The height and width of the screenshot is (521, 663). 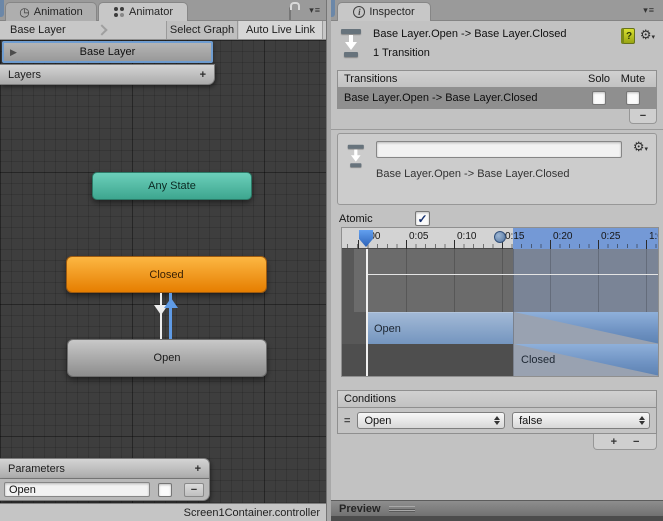 I want to click on add-layer-button: +, so click(x=203, y=75).